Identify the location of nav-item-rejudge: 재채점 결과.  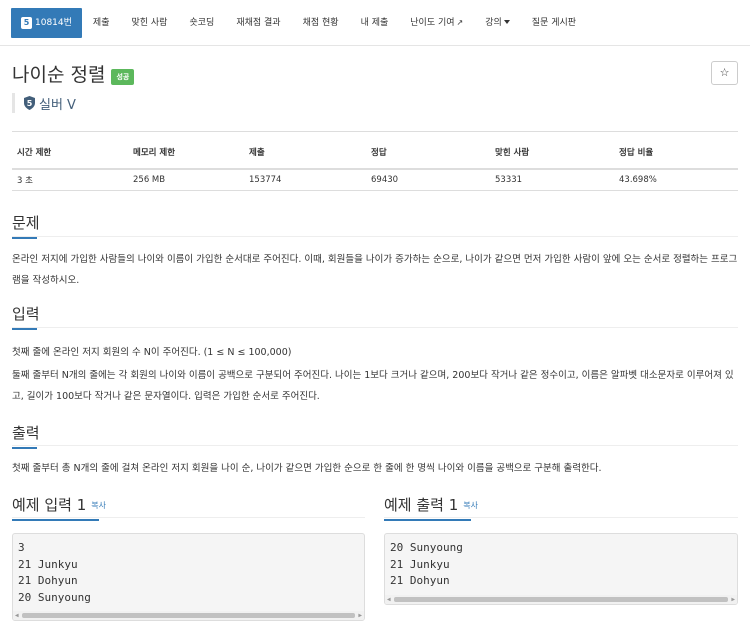
(258, 23).